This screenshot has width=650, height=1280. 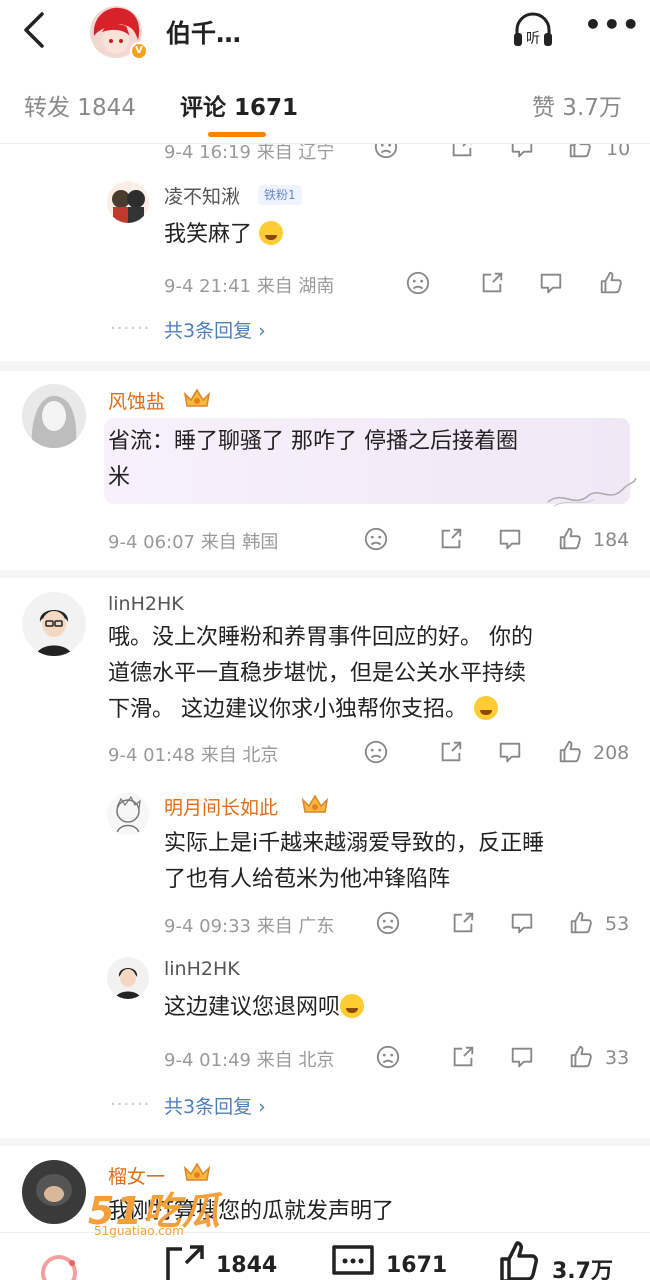 I want to click on decorative-swirl-icon, so click(x=592, y=492).